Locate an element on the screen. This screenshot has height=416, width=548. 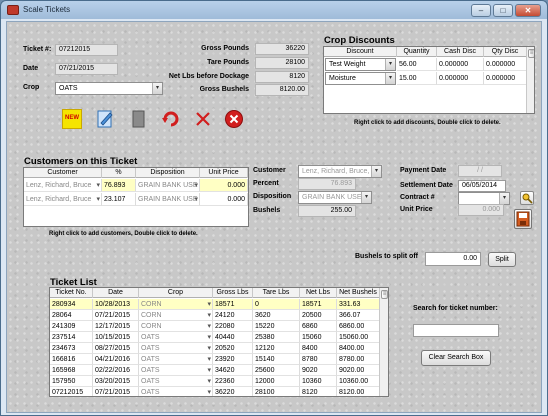
tare-lbs-cell: 0 is located at coordinates (276, 304).